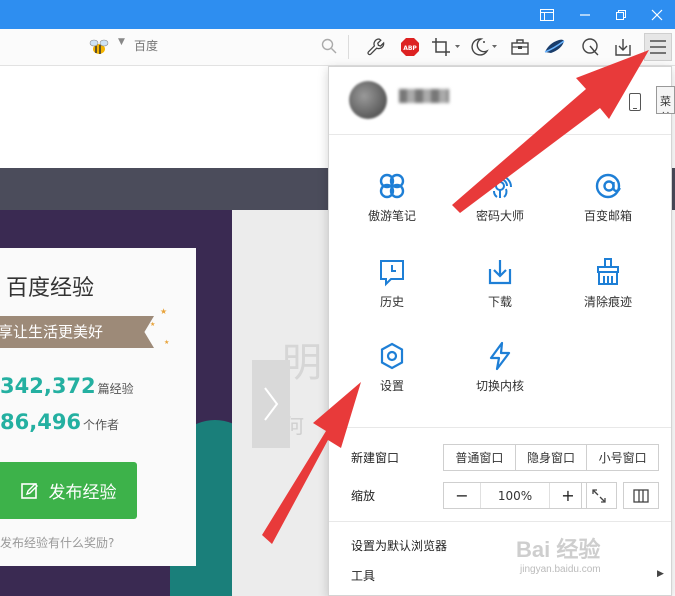  I want to click on alt-account-window-button: 小号窗口, so click(622, 457).